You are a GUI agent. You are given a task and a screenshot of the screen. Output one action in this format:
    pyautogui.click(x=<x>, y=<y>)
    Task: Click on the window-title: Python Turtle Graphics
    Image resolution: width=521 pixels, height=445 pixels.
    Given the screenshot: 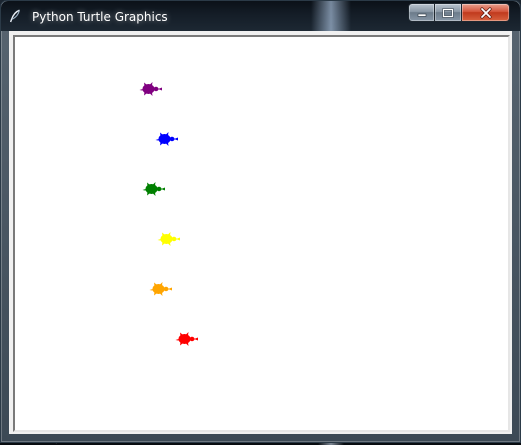 What is the action you would take?
    pyautogui.click(x=100, y=17)
    